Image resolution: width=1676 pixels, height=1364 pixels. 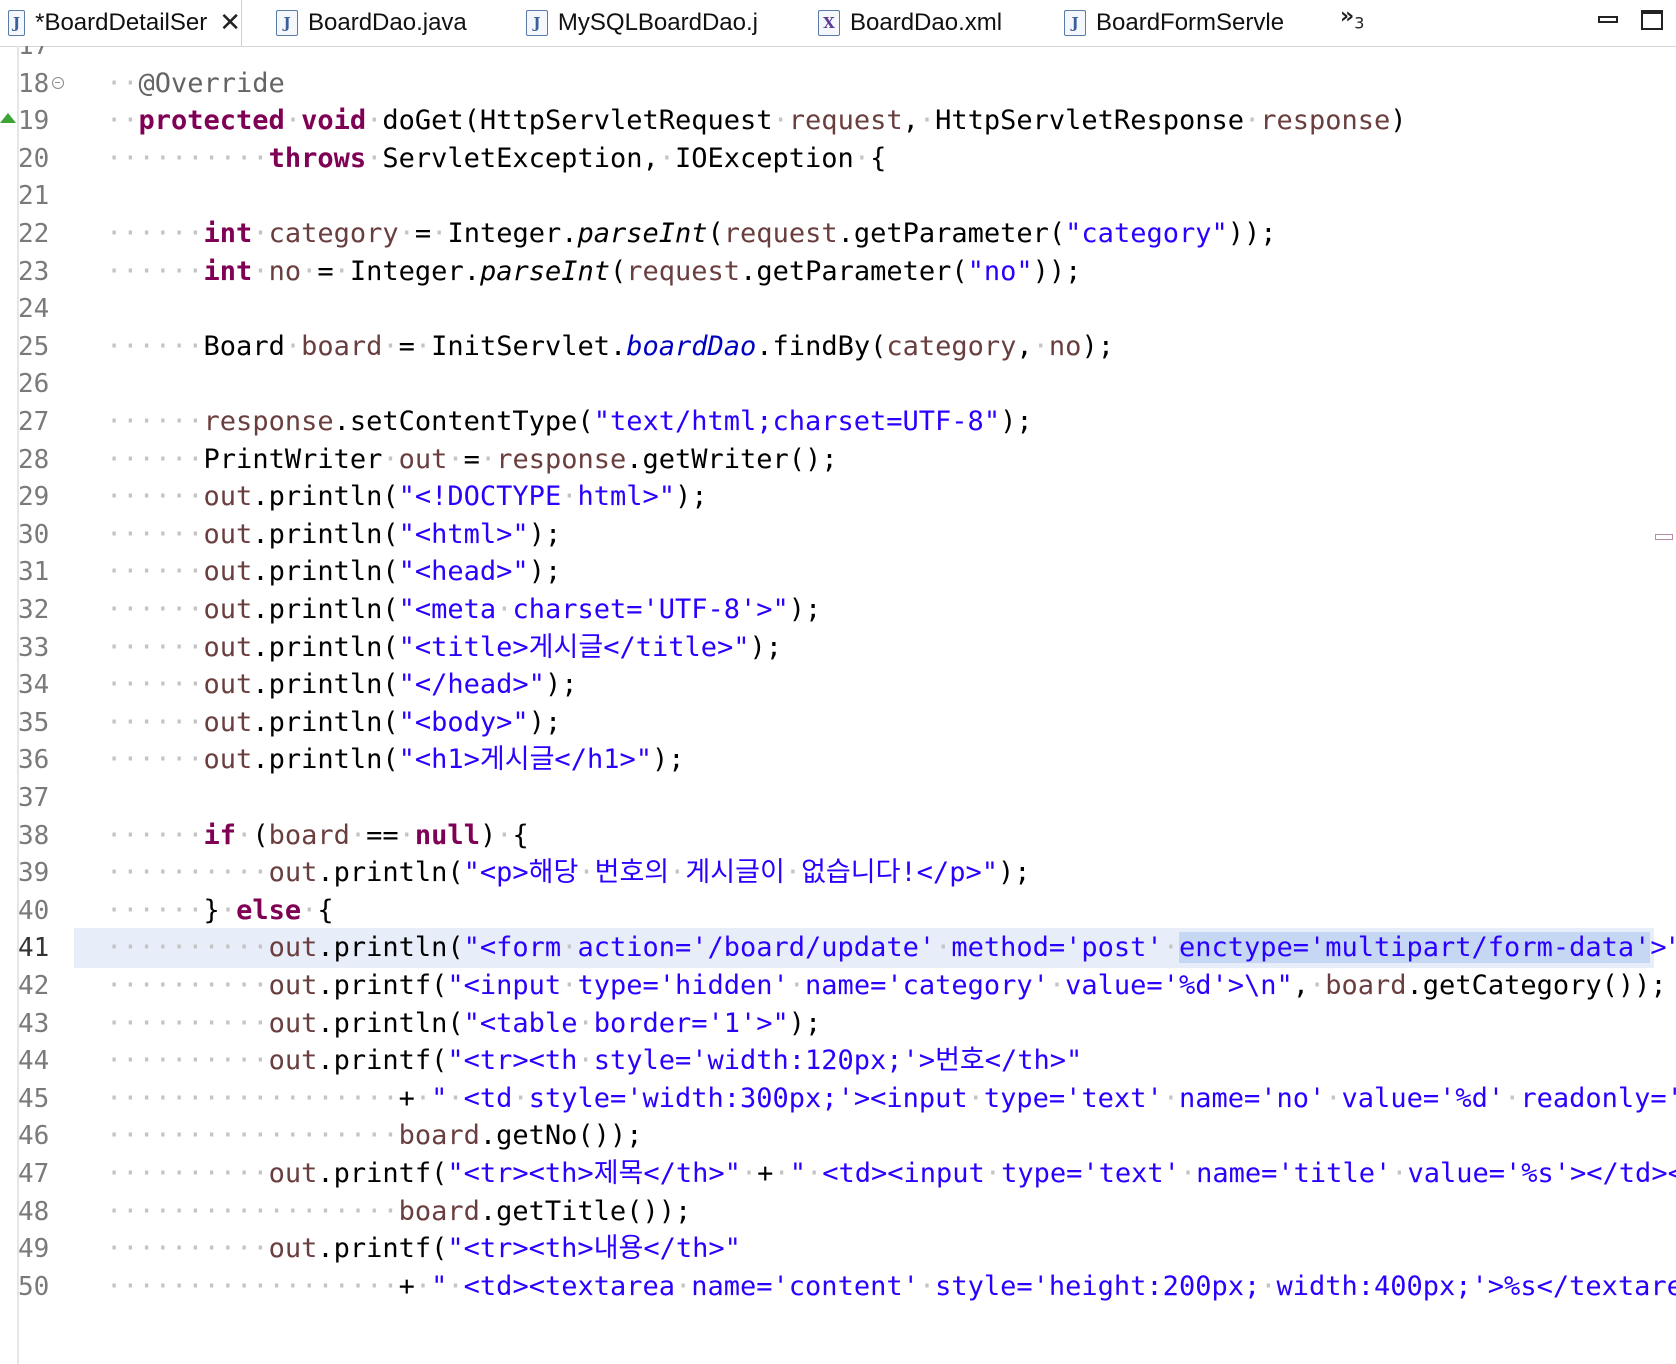 I want to click on code-line: 29 ······out.println("<!DOCTYPE·html>");, so click(x=838, y=497).